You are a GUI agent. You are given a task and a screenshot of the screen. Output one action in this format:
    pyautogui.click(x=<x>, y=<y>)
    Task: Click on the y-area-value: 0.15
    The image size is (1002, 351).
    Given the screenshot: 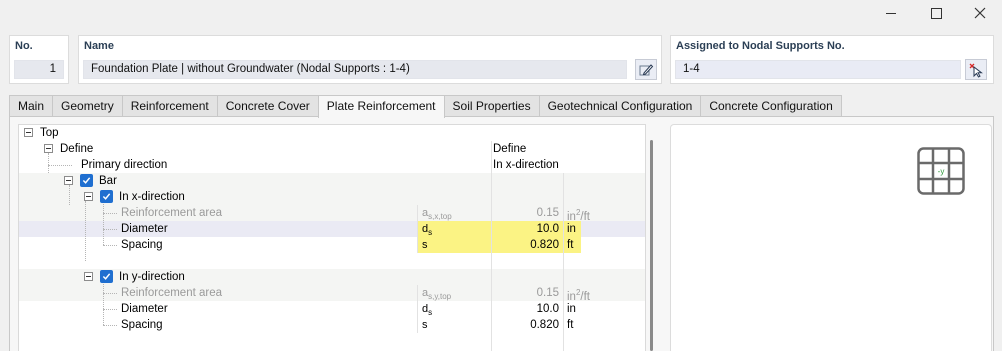 What is the action you would take?
    pyautogui.click(x=547, y=293)
    